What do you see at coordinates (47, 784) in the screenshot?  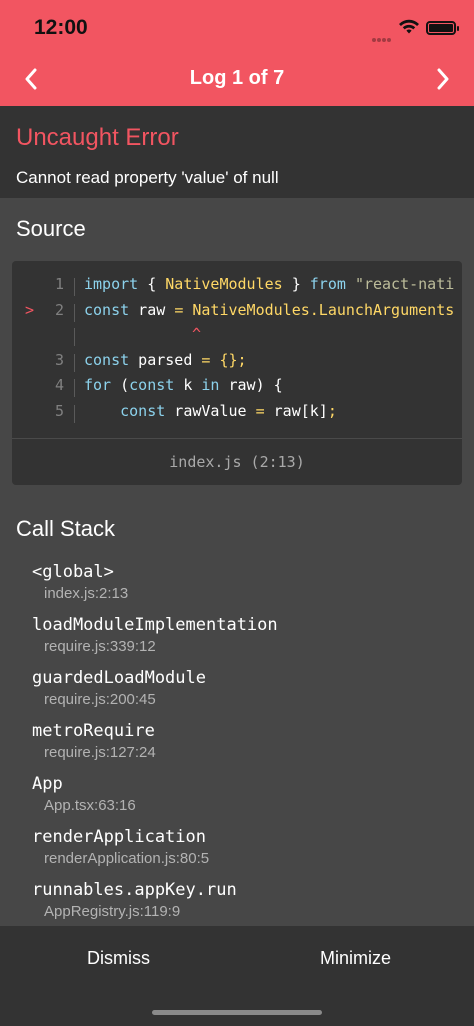 I see `stack-frame-function: App` at bounding box center [47, 784].